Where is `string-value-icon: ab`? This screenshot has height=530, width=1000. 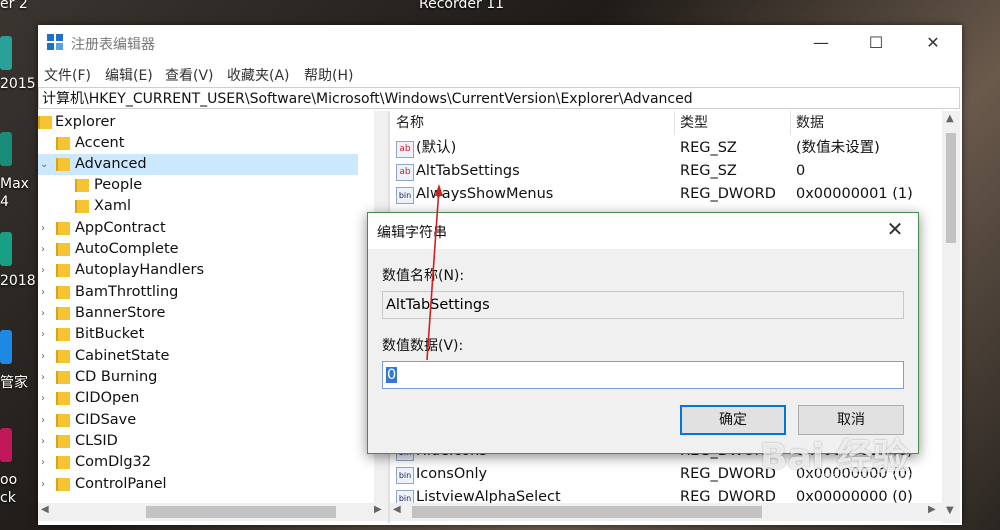 string-value-icon: ab is located at coordinates (405, 149).